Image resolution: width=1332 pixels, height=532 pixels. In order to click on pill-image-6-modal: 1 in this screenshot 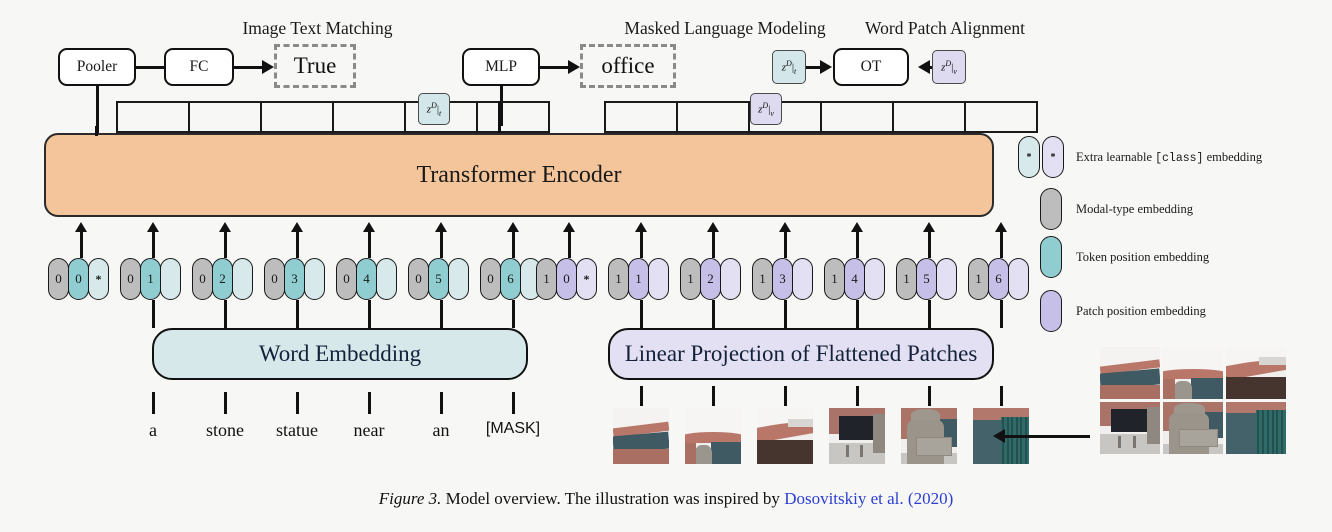, I will do `click(978, 279)`.